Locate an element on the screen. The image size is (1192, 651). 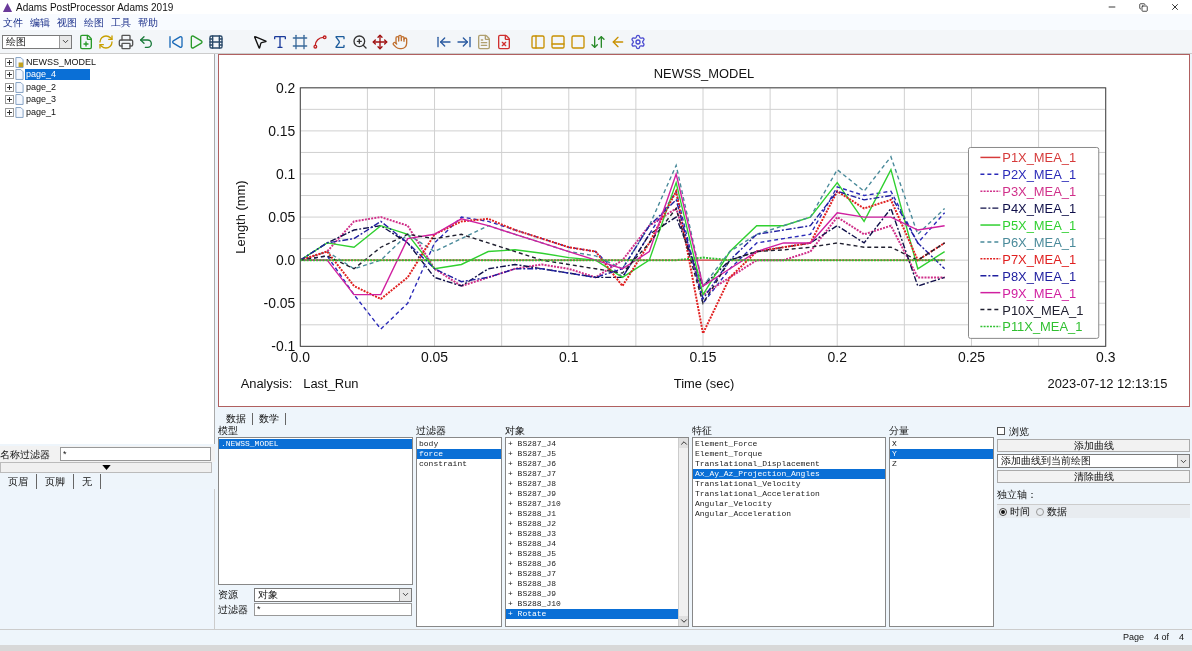
chart-title: NEWSS_MODEL is located at coordinates (704, 73).